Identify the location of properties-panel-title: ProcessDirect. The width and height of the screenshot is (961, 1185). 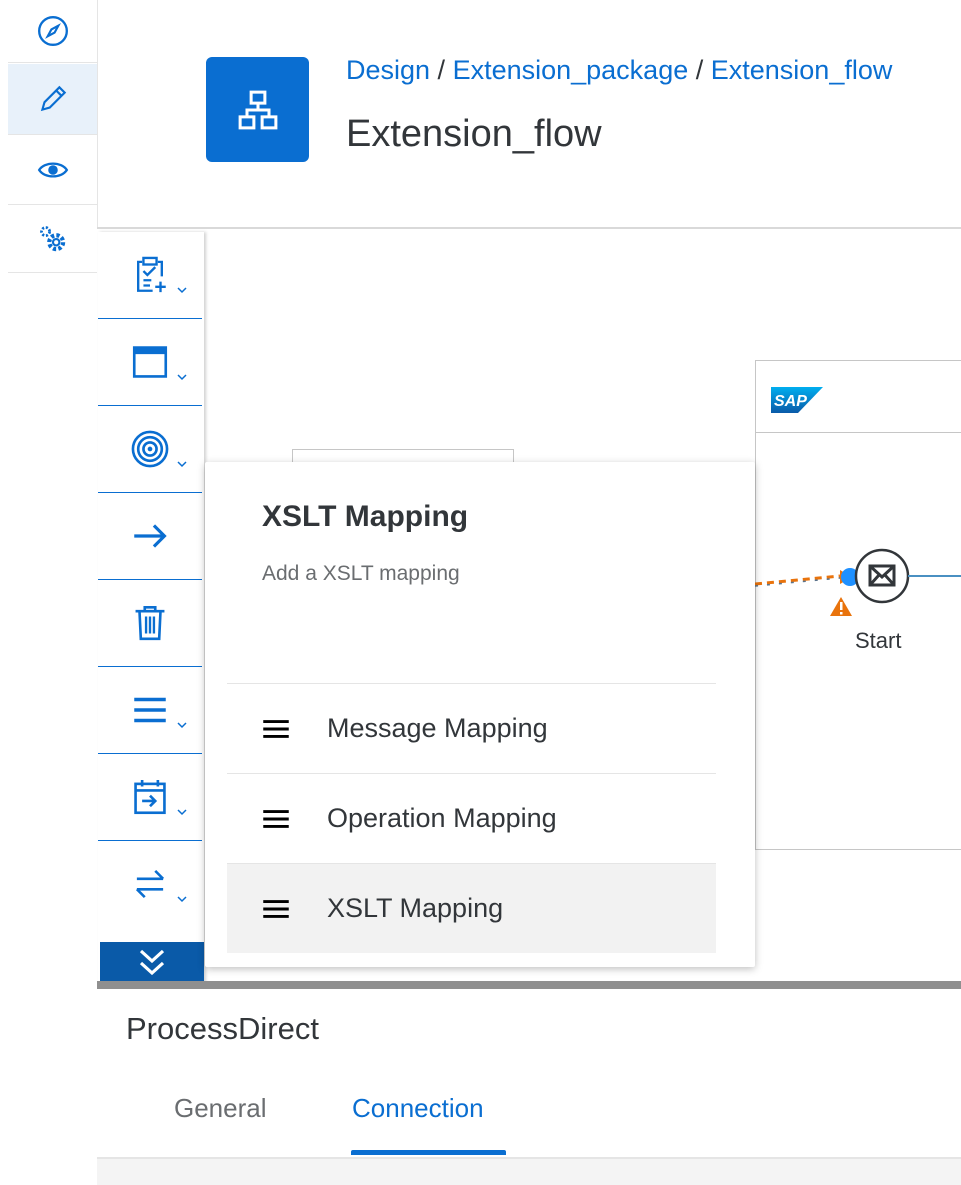
(222, 1028).